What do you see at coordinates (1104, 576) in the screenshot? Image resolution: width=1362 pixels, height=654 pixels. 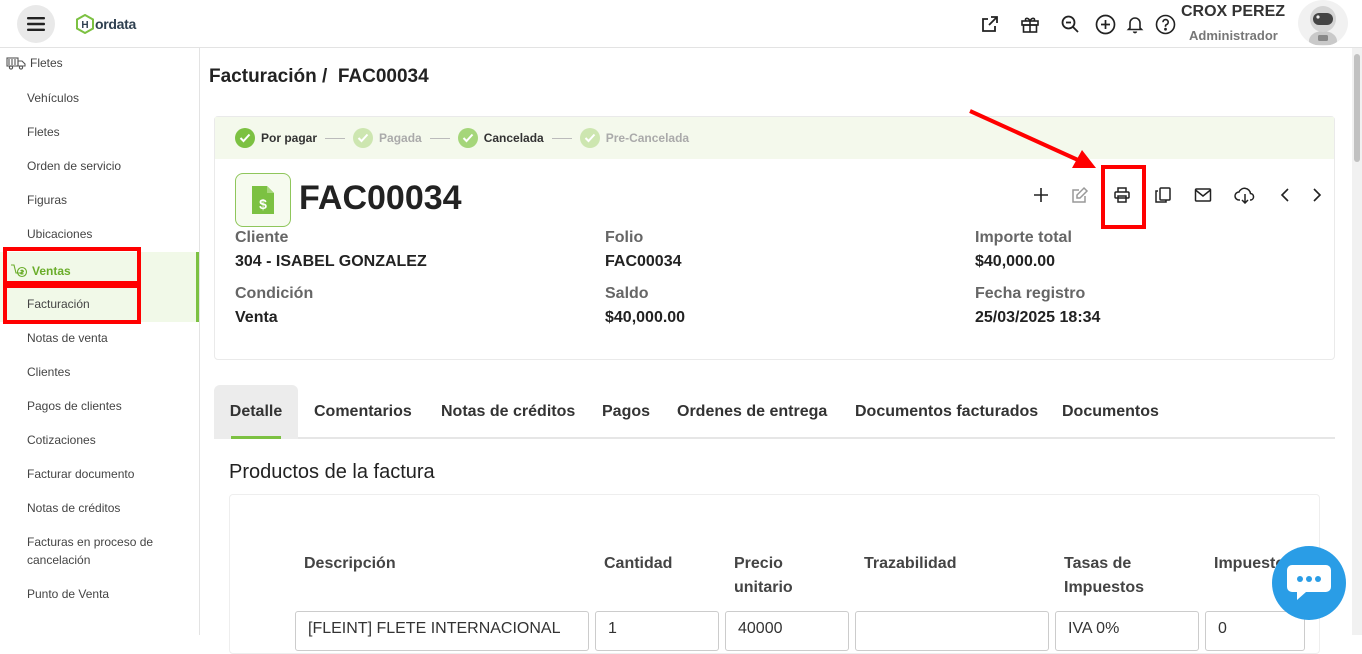 I see `col-header-tasas-impuestos: Tasas de Impuestos` at bounding box center [1104, 576].